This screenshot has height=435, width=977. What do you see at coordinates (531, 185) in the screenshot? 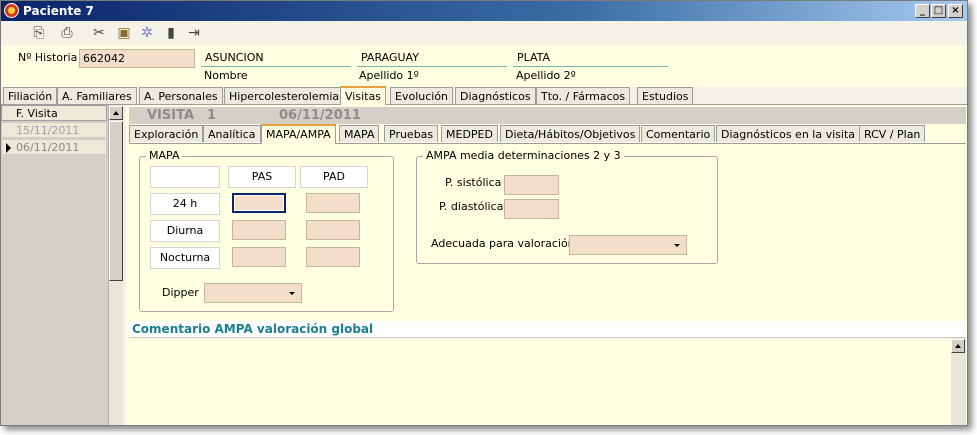
I see `sistolica-input` at bounding box center [531, 185].